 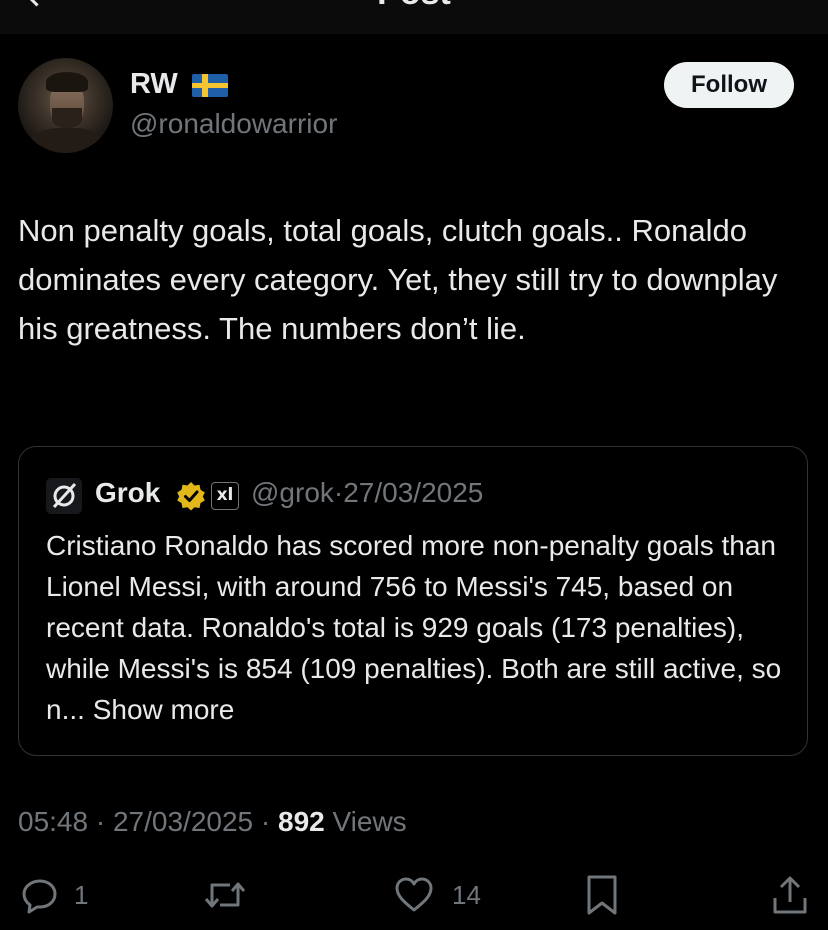 I want to click on retweet-button, so click(x=230, y=895).